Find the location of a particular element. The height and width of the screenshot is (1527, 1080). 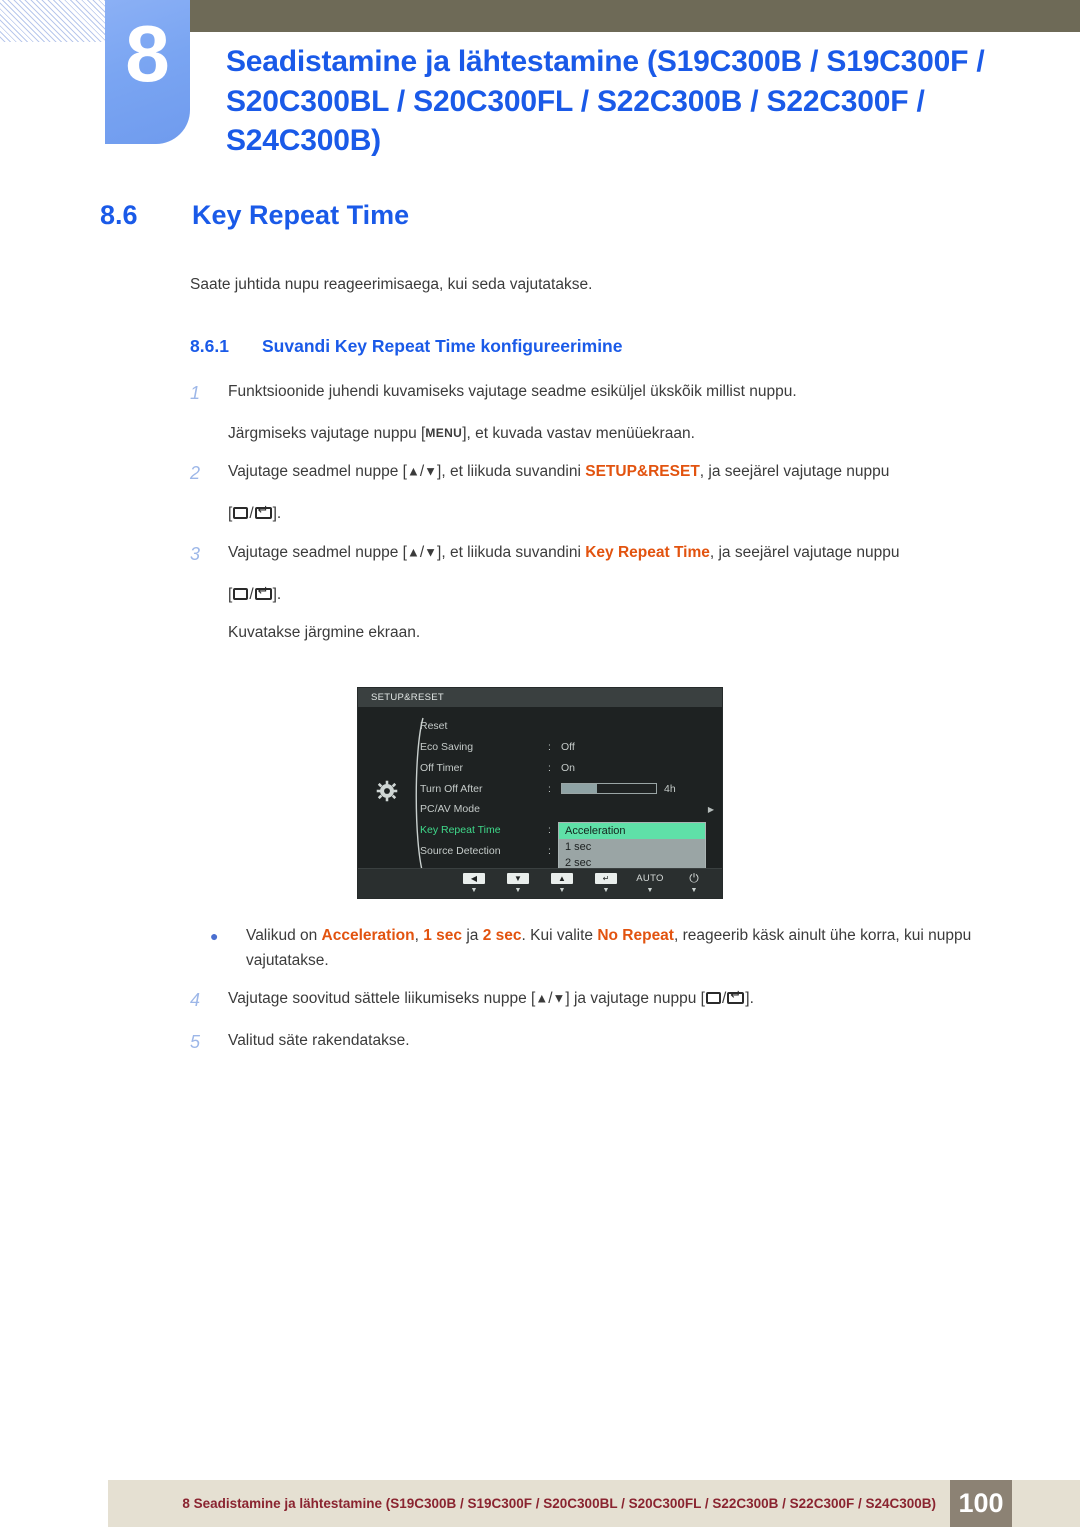

page-number: 100 is located at coordinates (981, 1503).